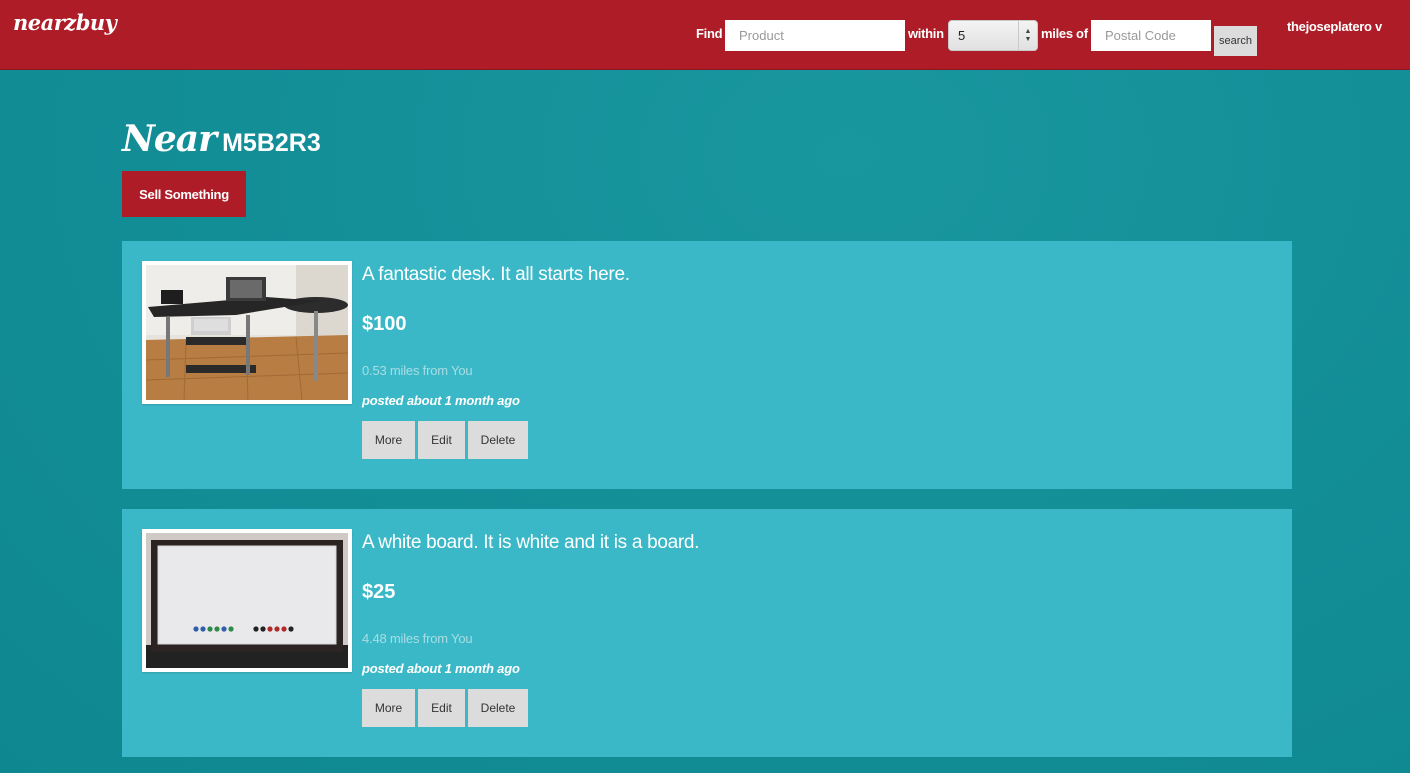 The image size is (1410, 773). I want to click on select-arrows-icon: ▲ ▼, so click(1027, 35).